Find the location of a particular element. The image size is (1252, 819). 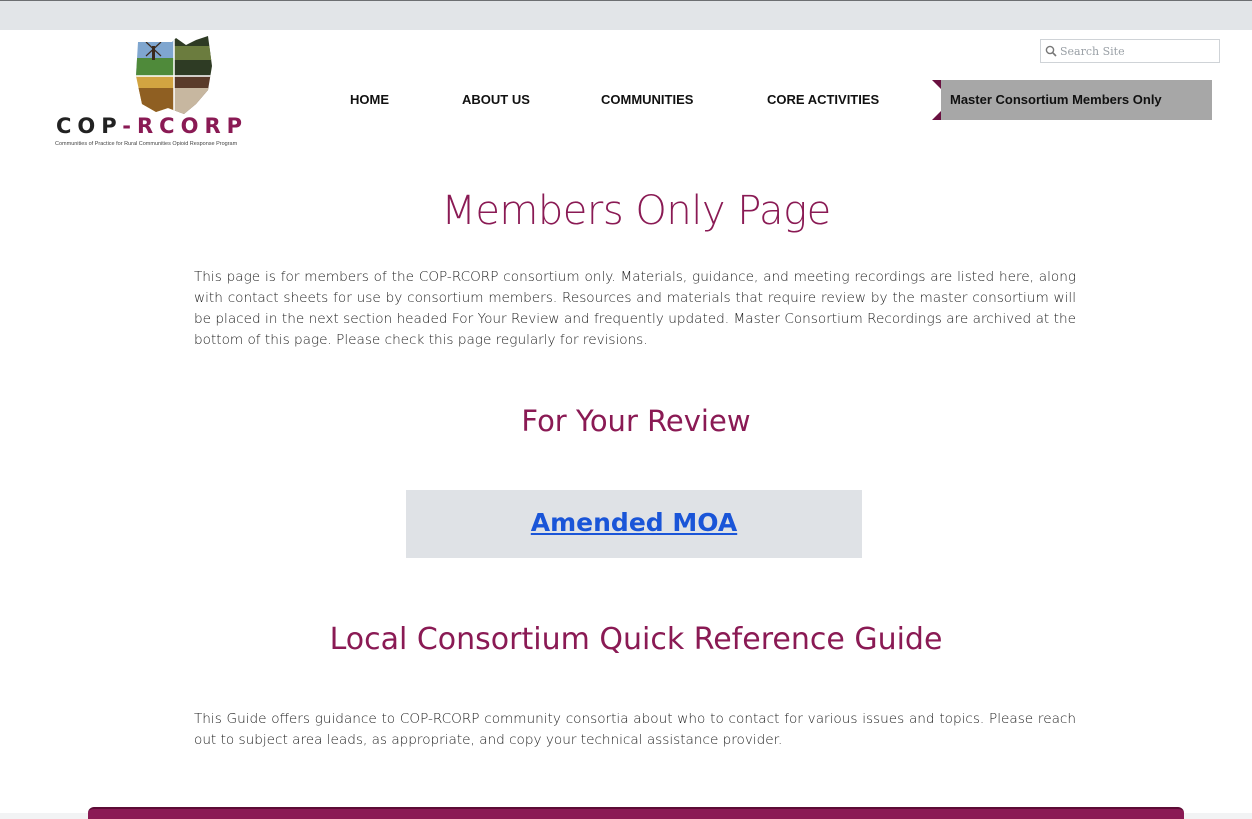

nav-home: HOME is located at coordinates (369, 99).